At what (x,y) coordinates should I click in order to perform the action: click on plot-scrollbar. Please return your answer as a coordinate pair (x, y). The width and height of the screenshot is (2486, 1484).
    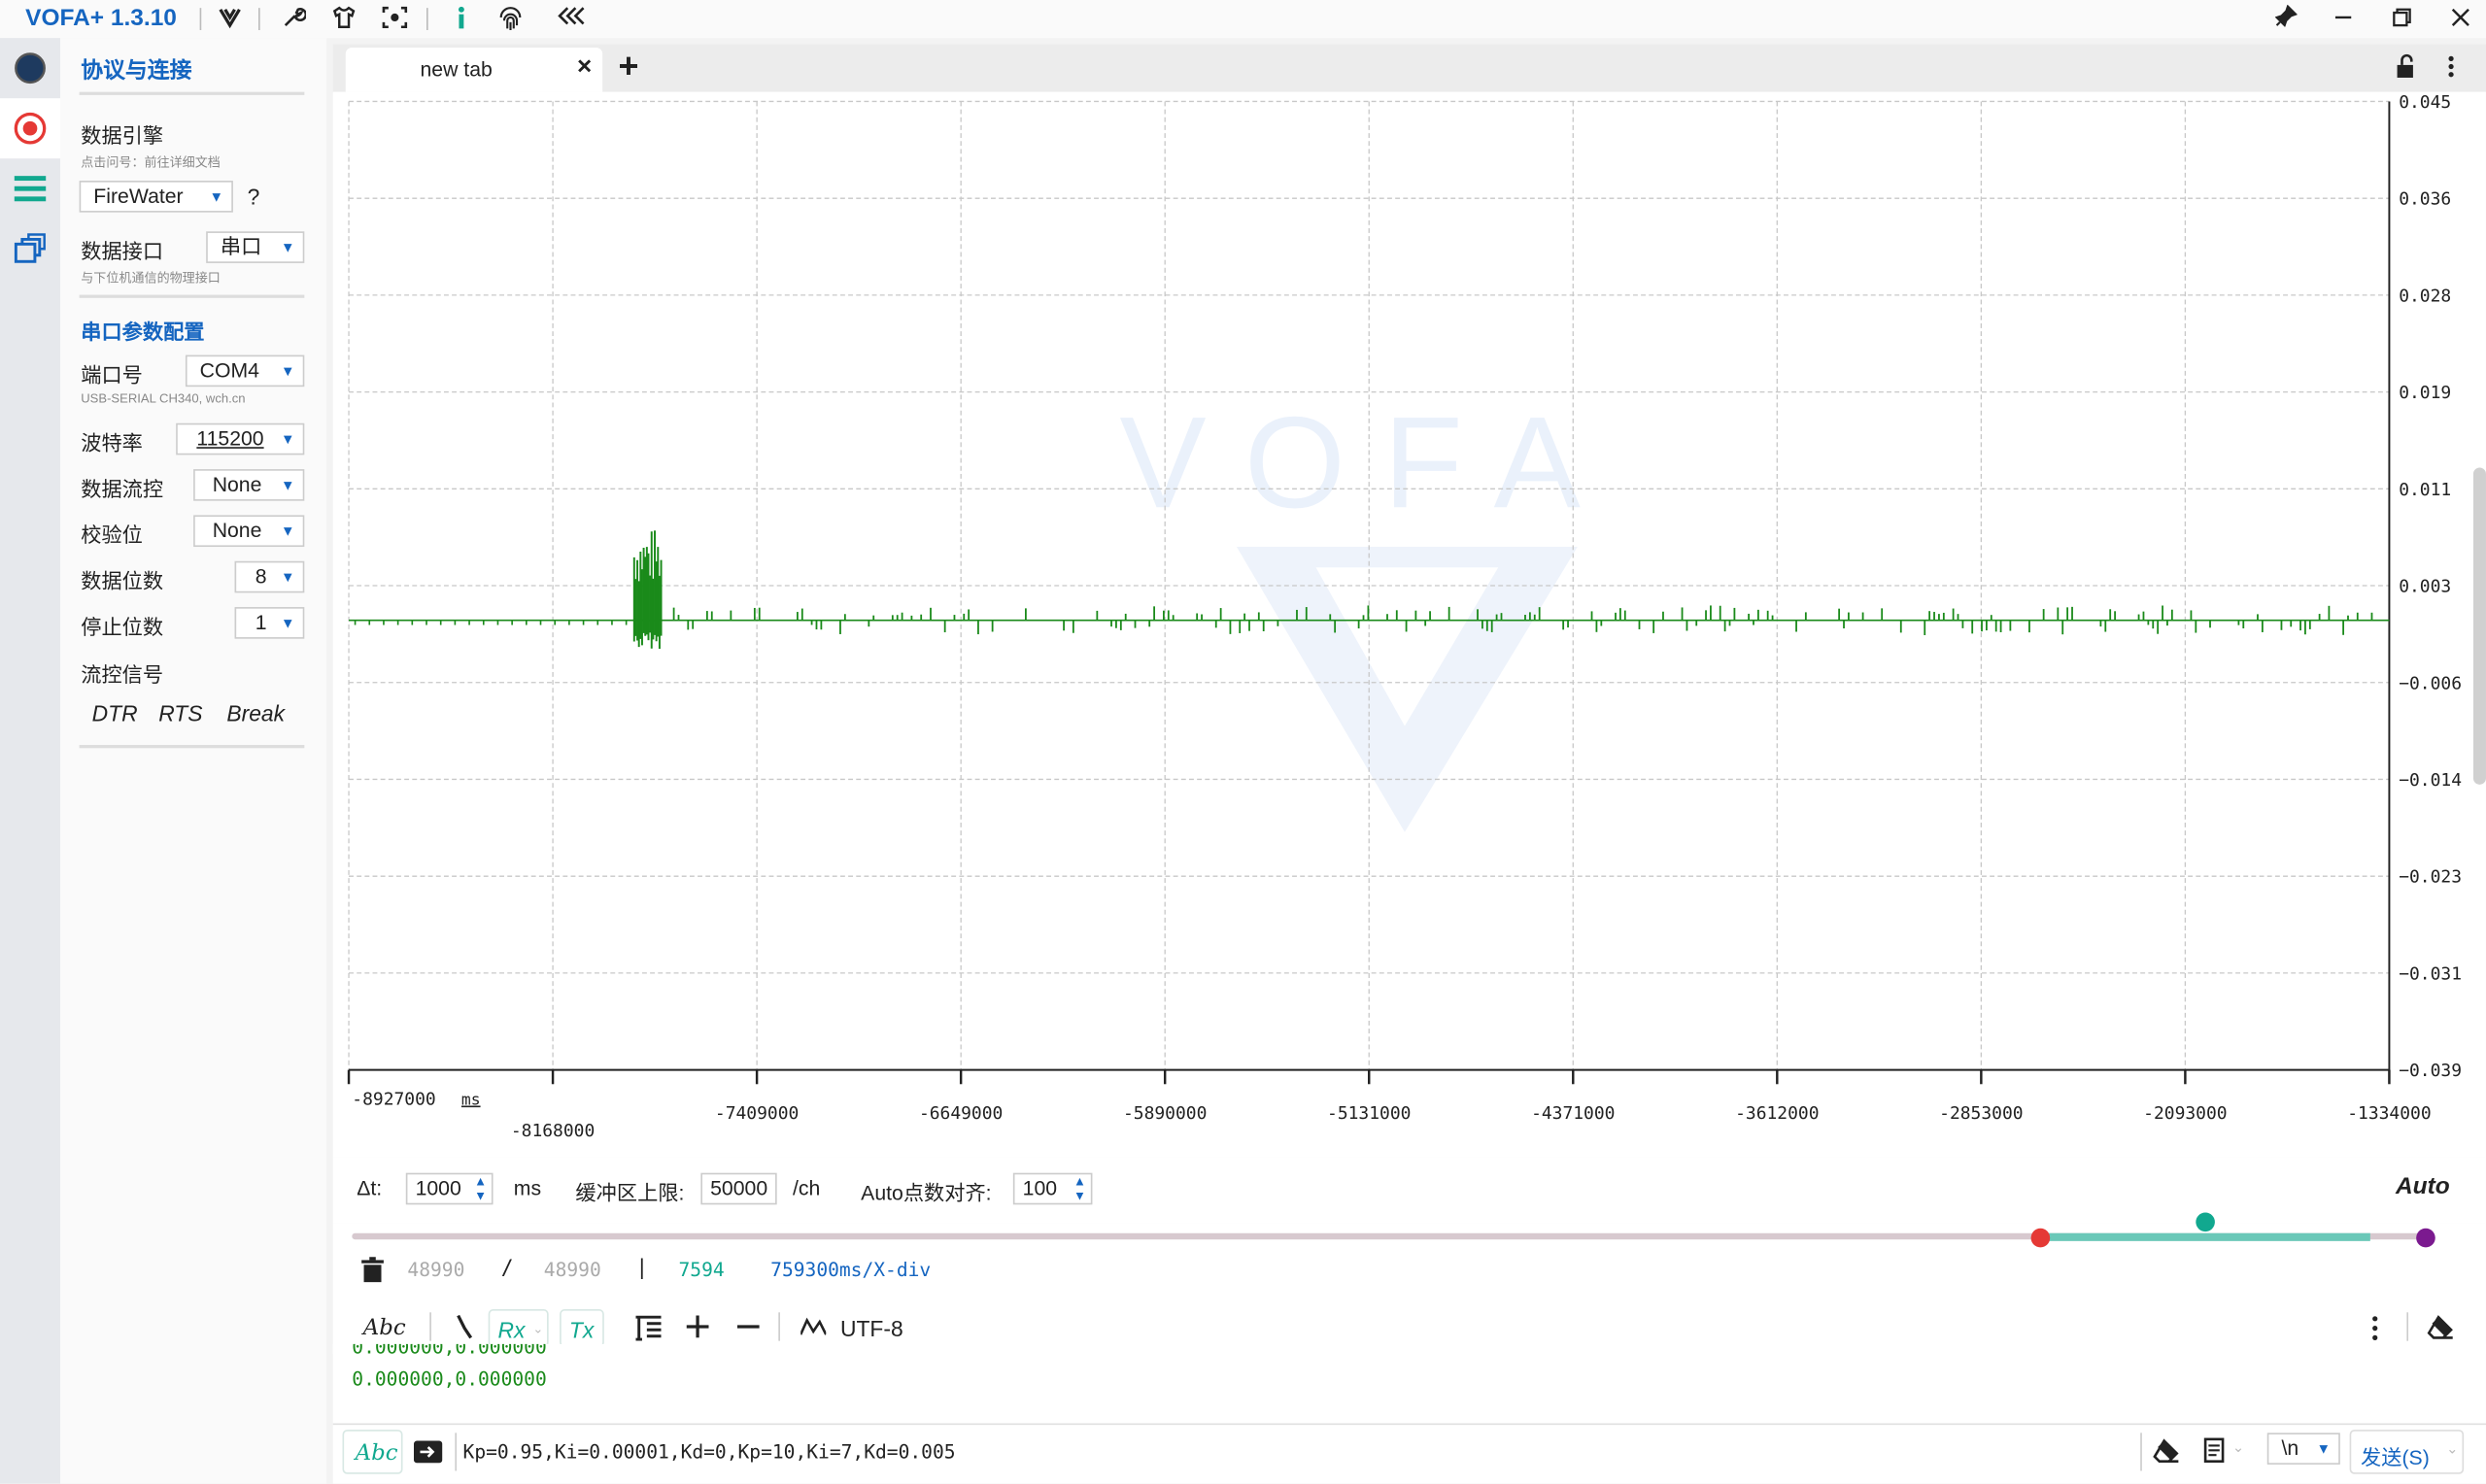
    Looking at the image, I should click on (2479, 626).